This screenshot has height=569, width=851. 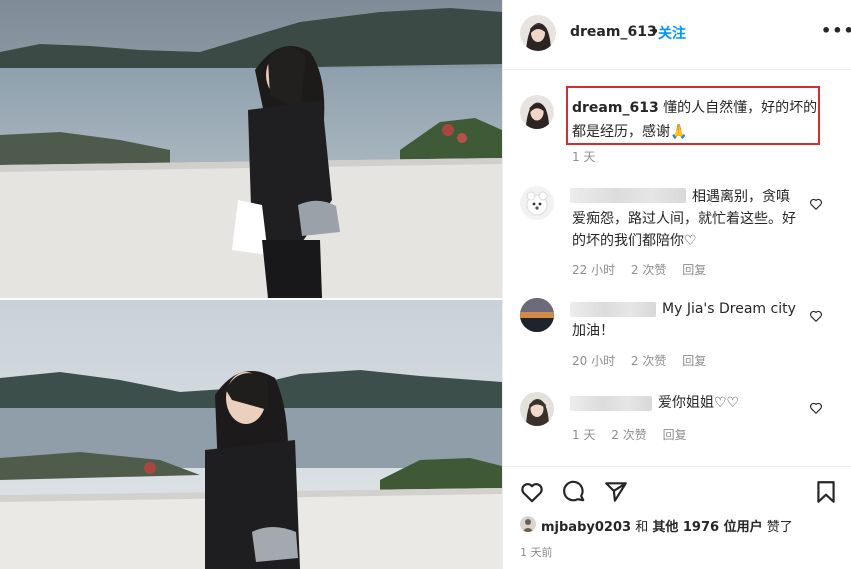 I want to click on liker-avatar, so click(x=528, y=524).